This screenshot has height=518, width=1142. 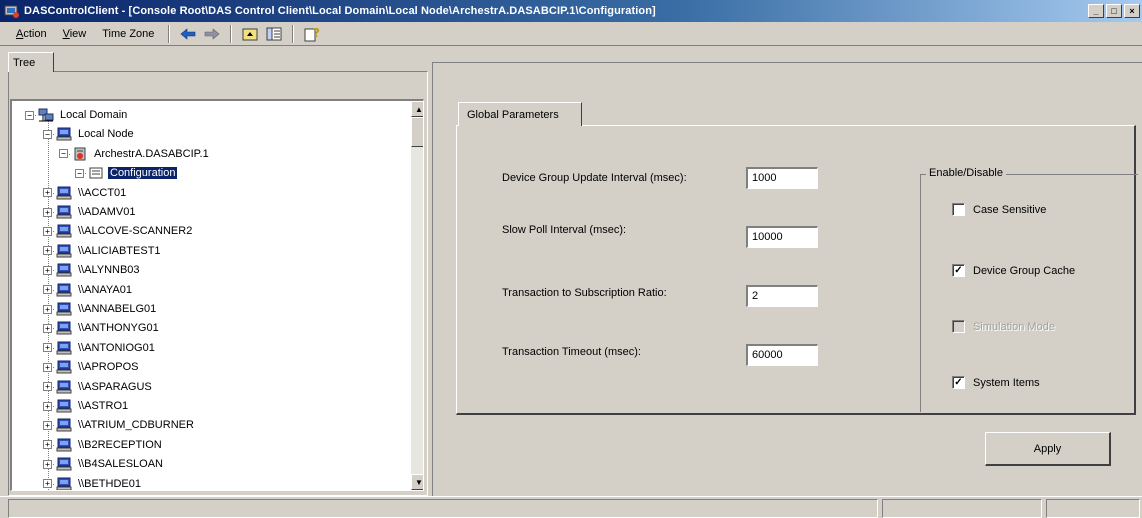 I want to click on tree-item-label: \\ACCT01, so click(x=102, y=193).